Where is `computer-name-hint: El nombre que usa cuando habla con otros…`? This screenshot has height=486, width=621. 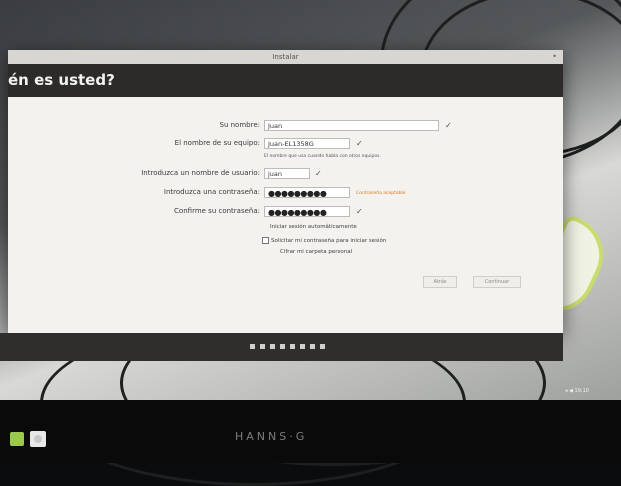
computer-name-hint: El nombre que usa cuando habla con otros… is located at coordinates (322, 156).